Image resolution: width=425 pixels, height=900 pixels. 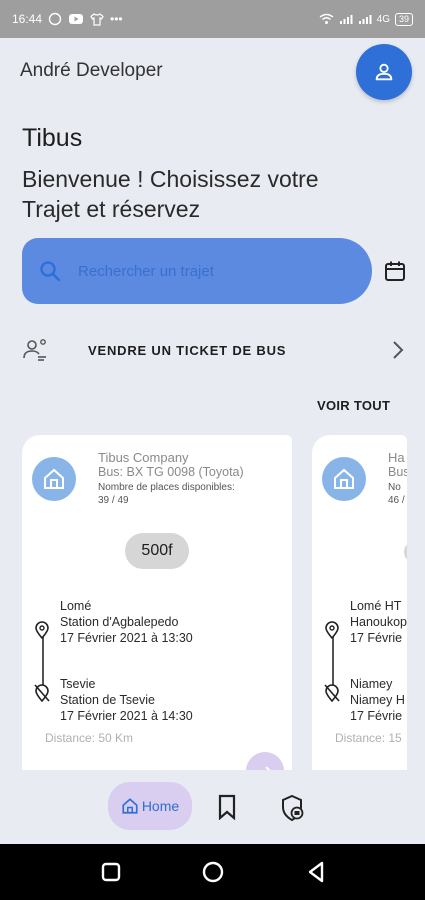 What do you see at coordinates (371, 684) in the screenshot?
I see `arrival-city: Niamey` at bounding box center [371, 684].